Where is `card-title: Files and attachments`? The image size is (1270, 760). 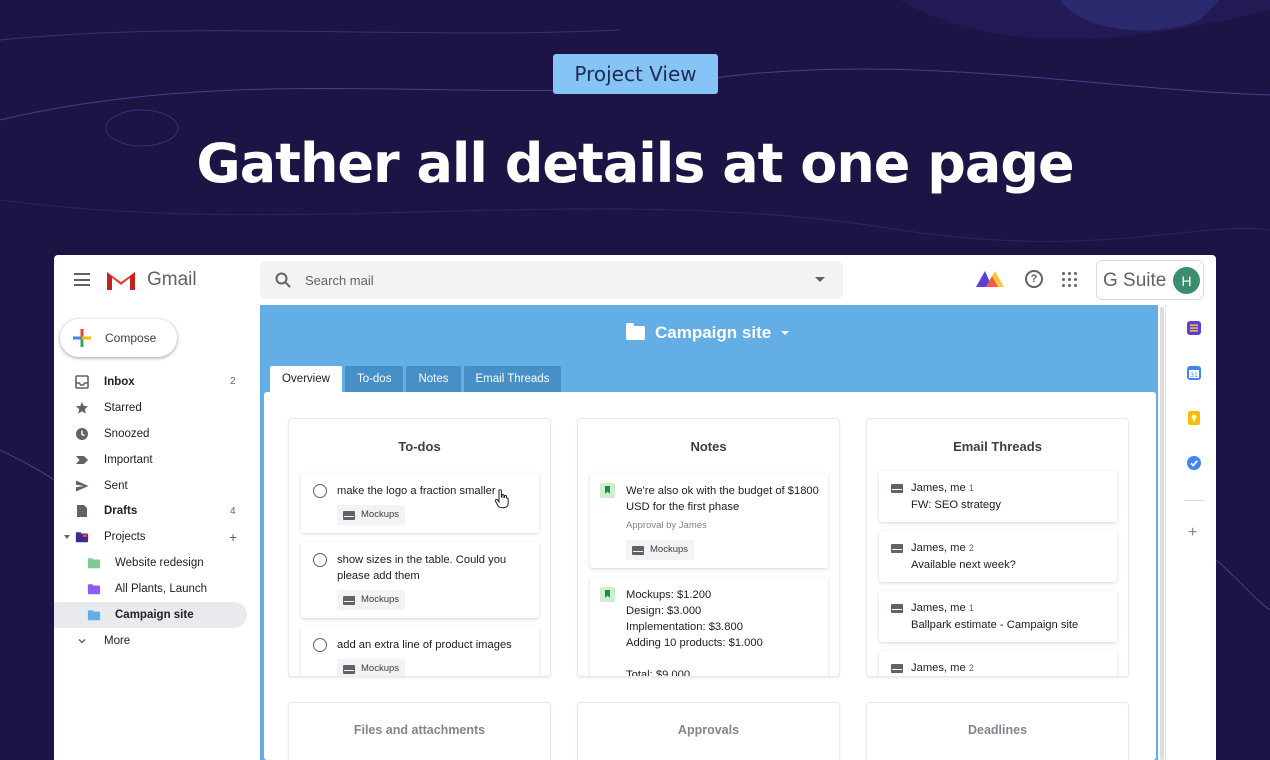
card-title: Files and attachments is located at coordinates (419, 730).